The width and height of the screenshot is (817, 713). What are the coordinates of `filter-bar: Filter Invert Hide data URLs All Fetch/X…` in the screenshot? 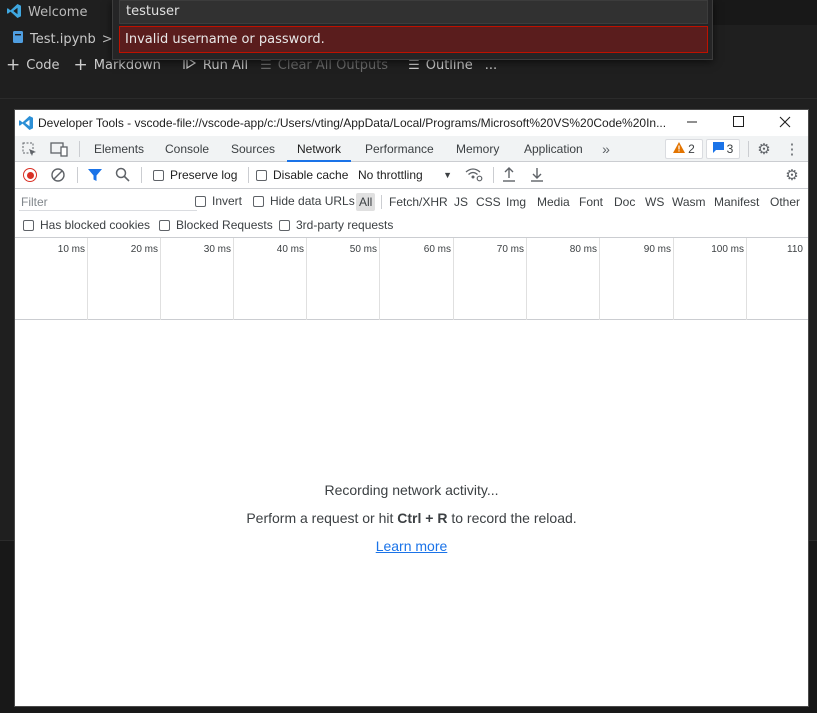 It's located at (411, 201).